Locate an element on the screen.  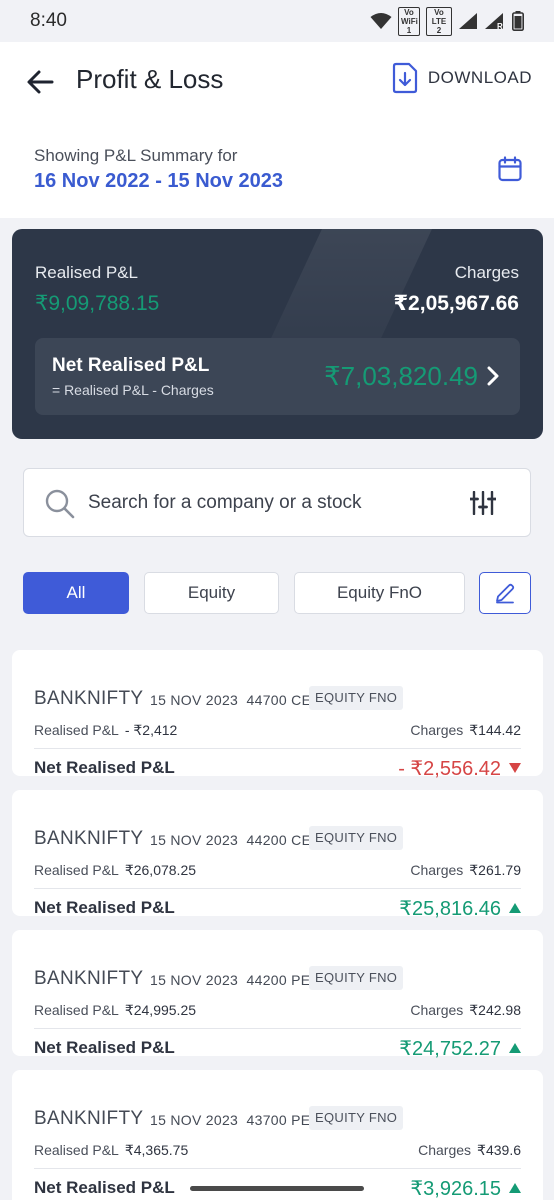
trade-realised-pnl: Realised P&L ₹4,365.75 is located at coordinates (111, 1150).